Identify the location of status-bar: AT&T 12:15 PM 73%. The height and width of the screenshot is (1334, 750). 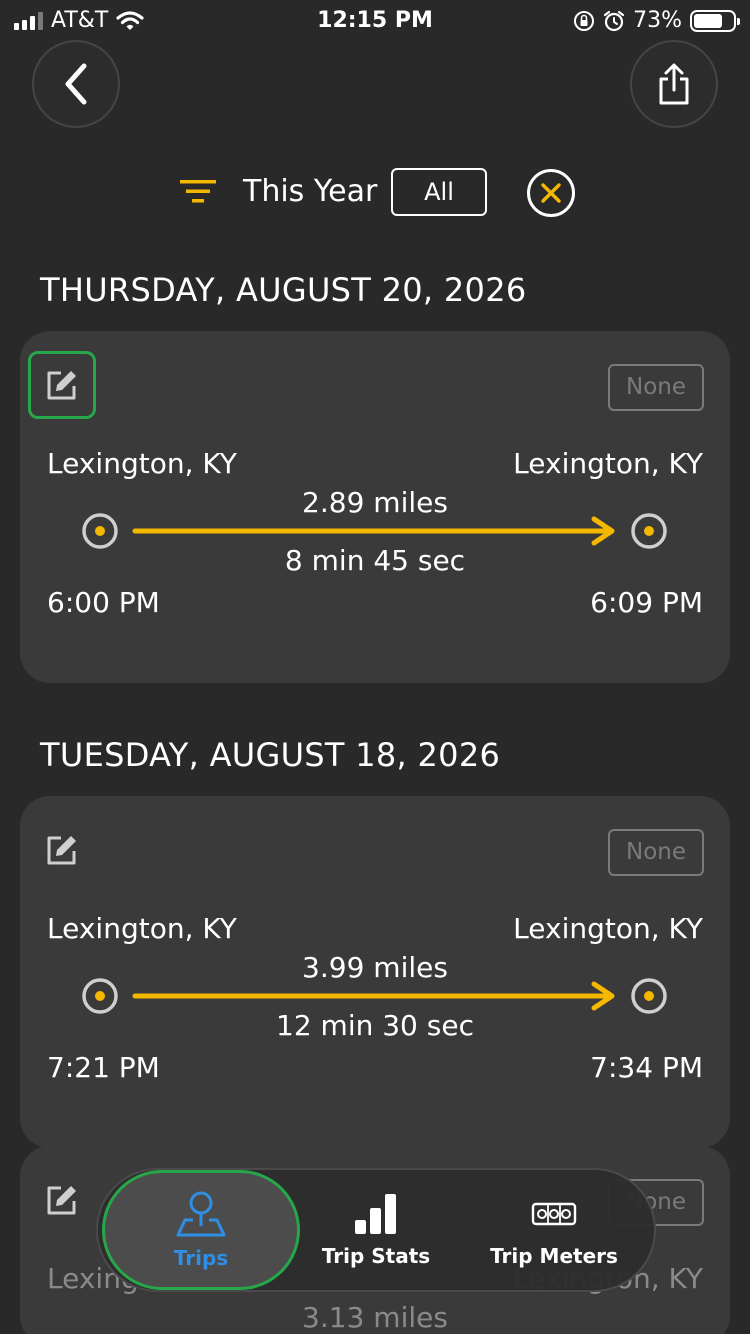
(375, 20).